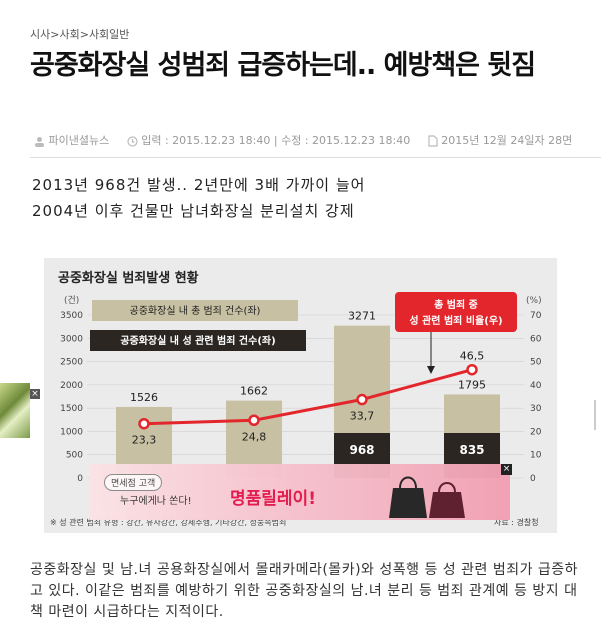 The image size is (601, 623). What do you see at coordinates (283, 65) in the screenshot?
I see `article-title: 공중화장실 성범죄 급증하는데.. 예방책은 뒷짐` at bounding box center [283, 65].